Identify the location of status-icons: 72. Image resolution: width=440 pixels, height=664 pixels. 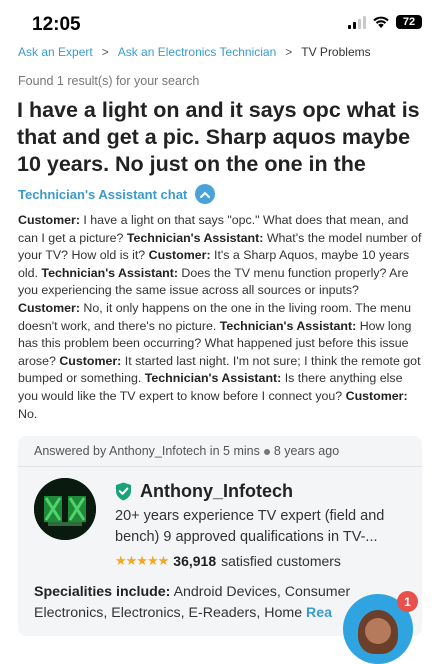
(385, 22).